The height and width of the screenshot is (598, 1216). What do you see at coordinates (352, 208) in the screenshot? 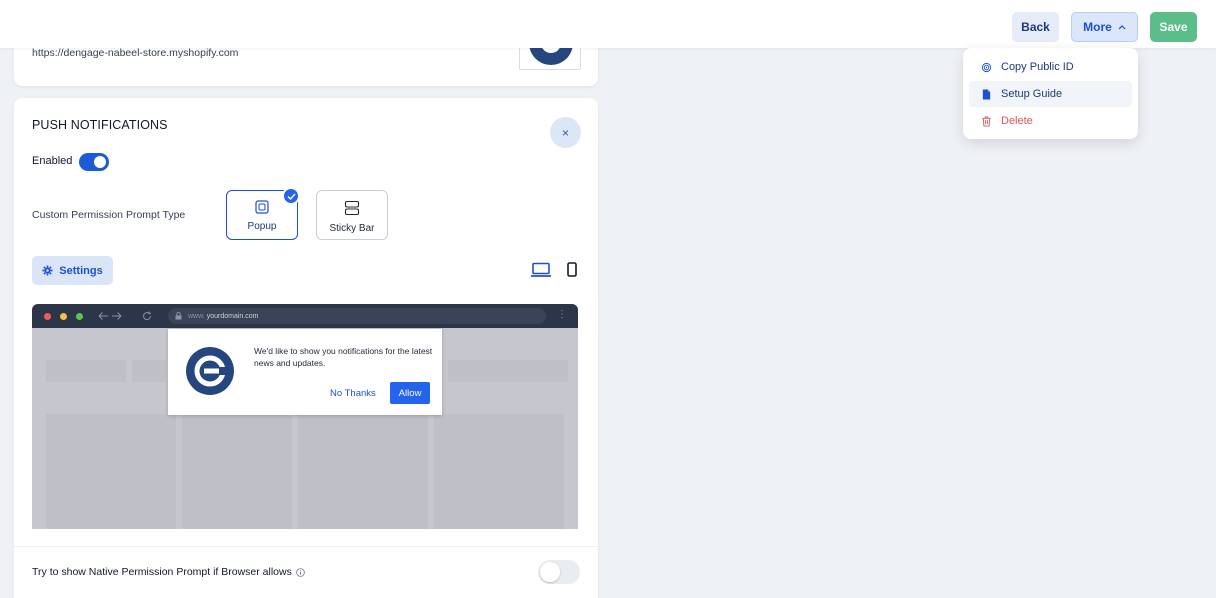
I see `sticky-bar-icon` at bounding box center [352, 208].